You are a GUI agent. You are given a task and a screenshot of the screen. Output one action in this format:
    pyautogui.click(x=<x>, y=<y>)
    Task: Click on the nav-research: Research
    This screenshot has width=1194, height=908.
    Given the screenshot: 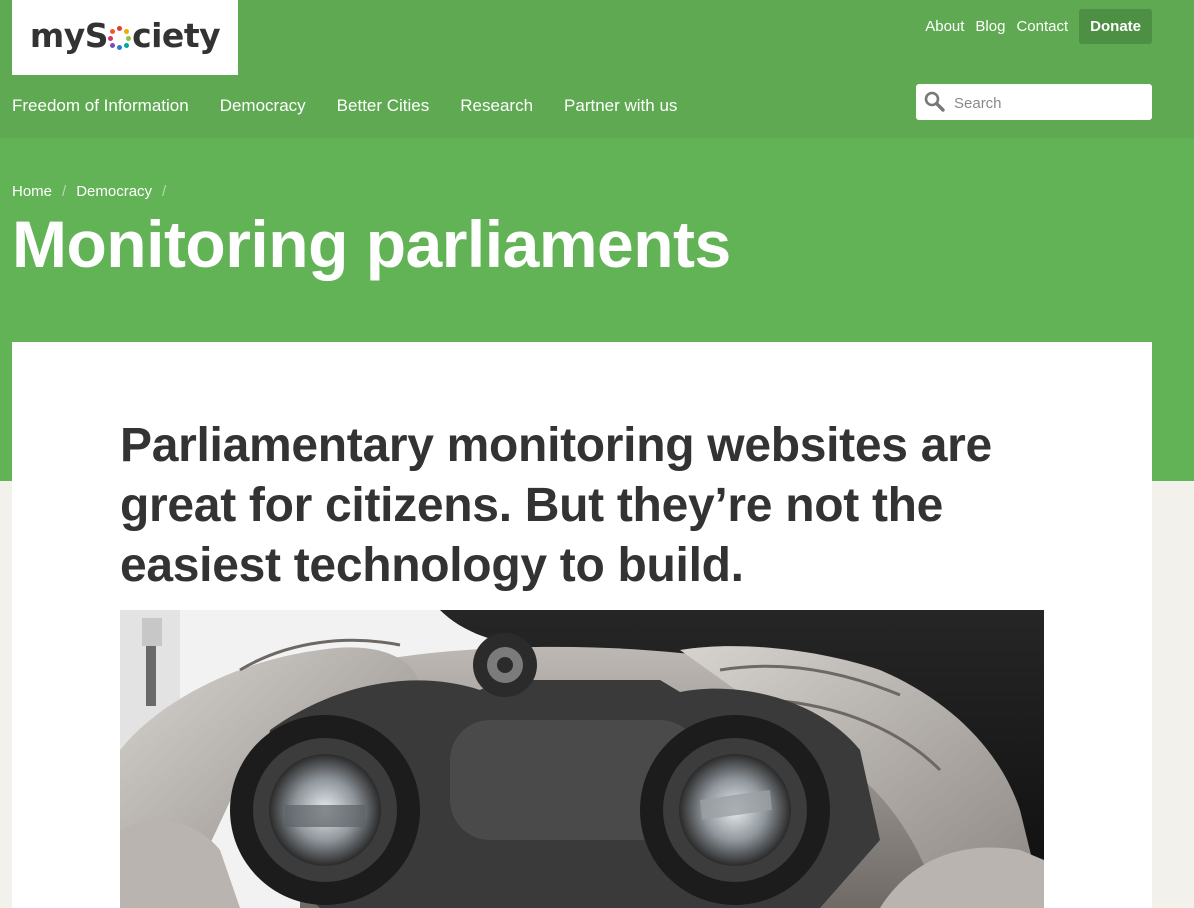 What is the action you would take?
    pyautogui.click(x=496, y=106)
    